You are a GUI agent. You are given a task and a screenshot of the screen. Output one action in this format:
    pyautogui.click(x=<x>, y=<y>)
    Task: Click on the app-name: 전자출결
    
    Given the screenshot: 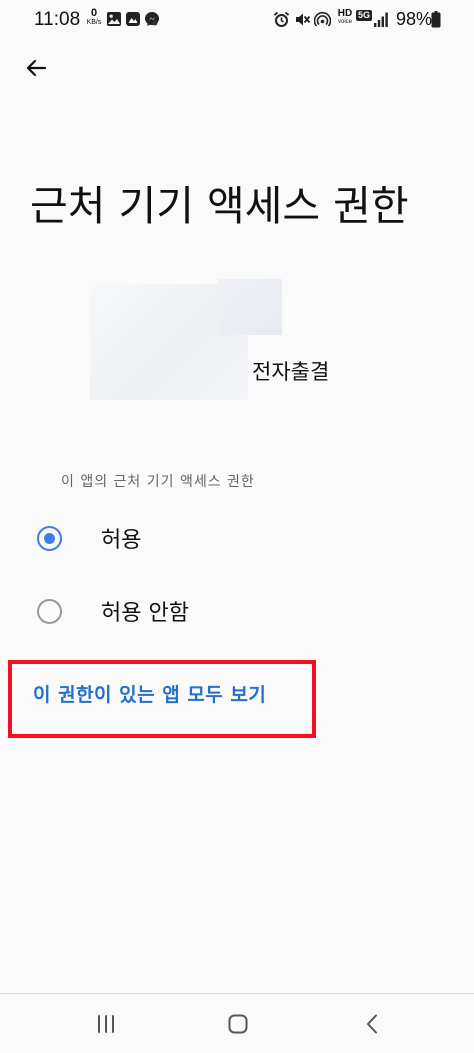 What is the action you would take?
    pyautogui.click(x=291, y=372)
    